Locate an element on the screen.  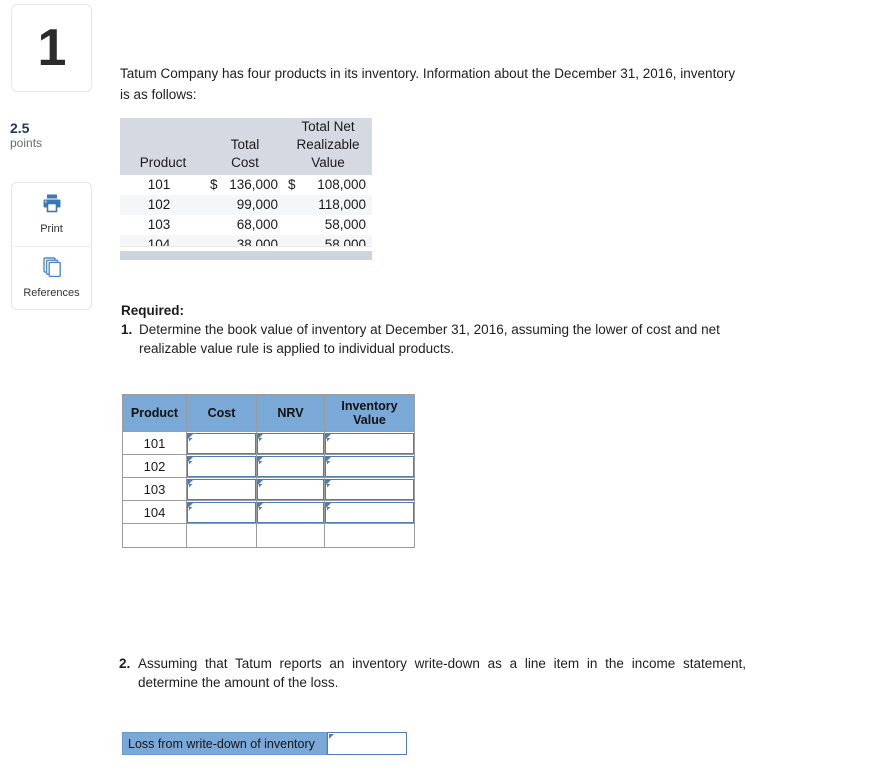
question-2-number: 2. is located at coordinates (125, 663).